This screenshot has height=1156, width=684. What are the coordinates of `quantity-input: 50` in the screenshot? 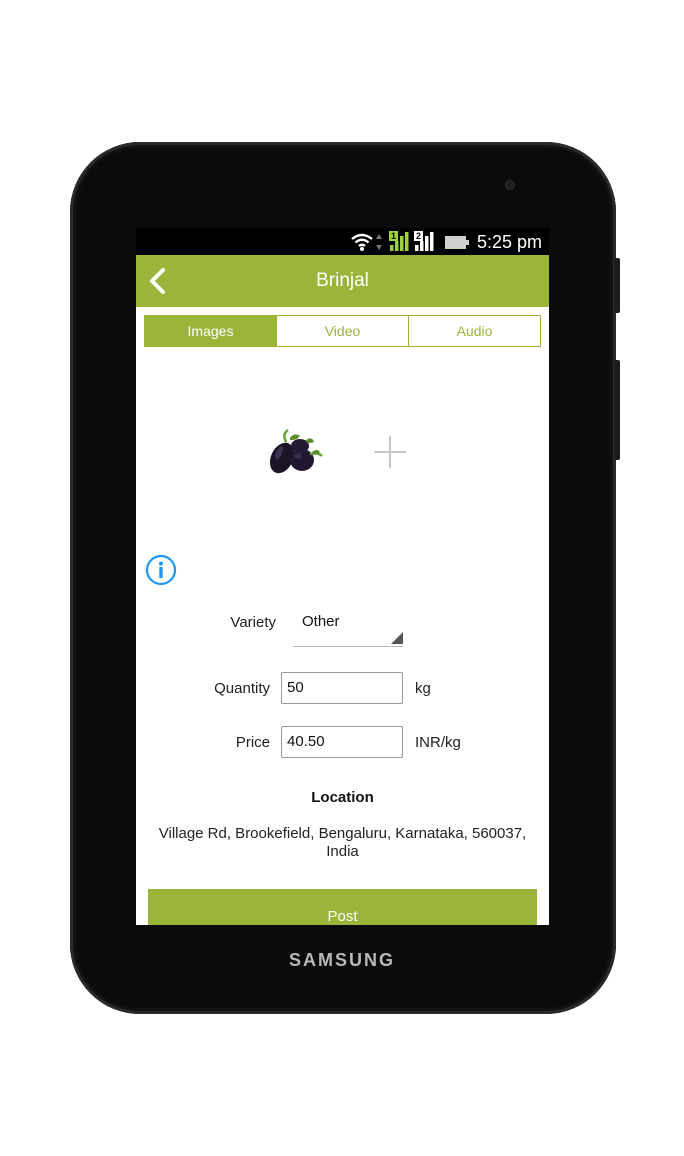 It's located at (342, 688).